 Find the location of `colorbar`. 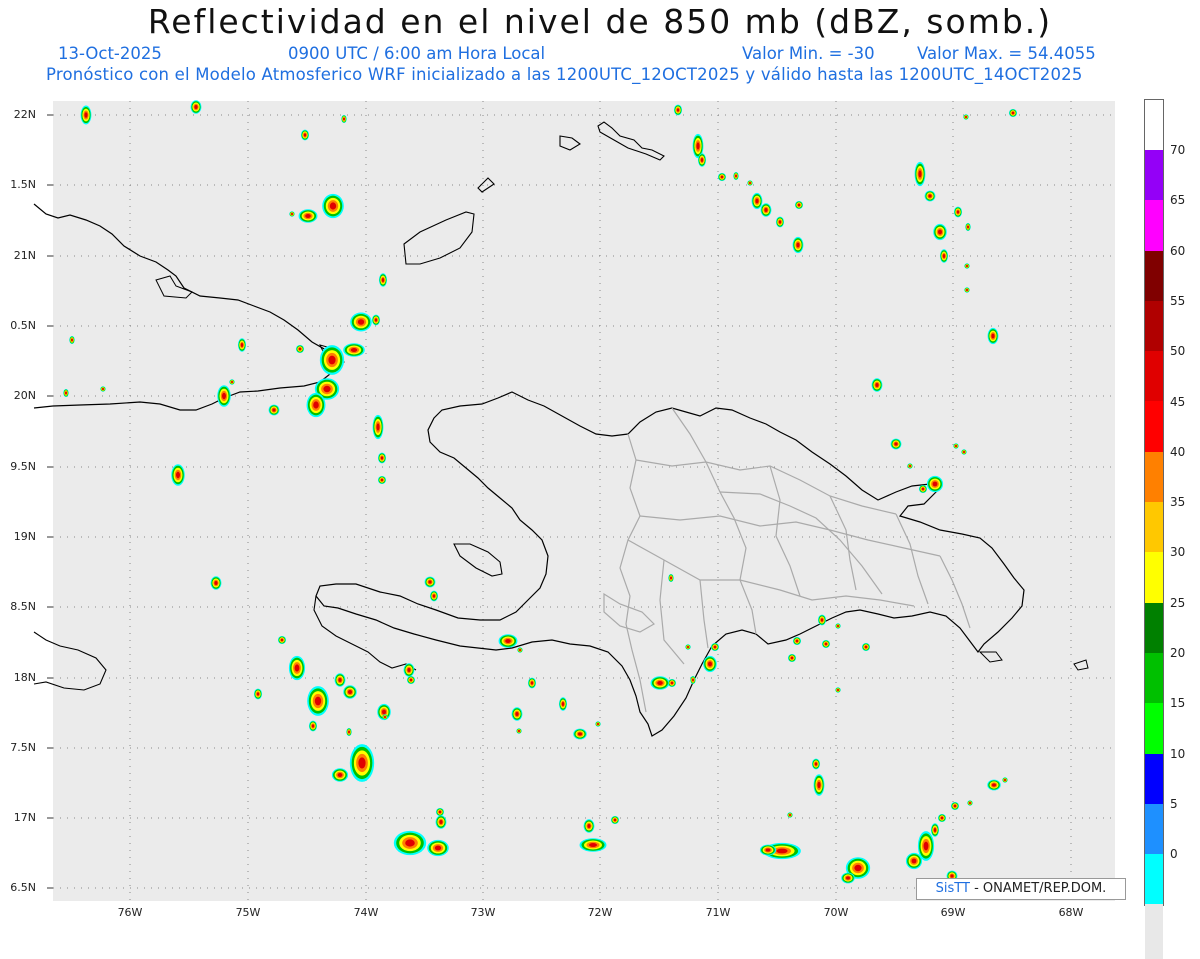

colorbar is located at coordinates (1154, 529).